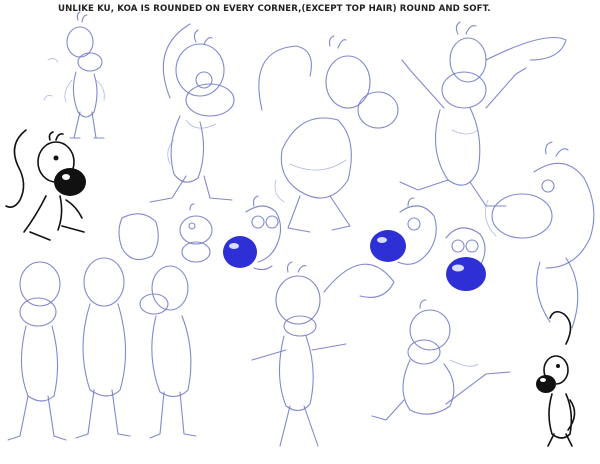 This screenshot has height=464, width=600. Describe the element at coordinates (102, 349) in the screenshot. I see `sketch-turnaround-figures` at that location.